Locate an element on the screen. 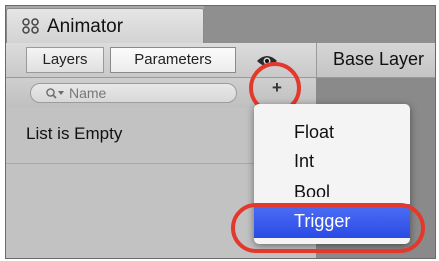 This screenshot has height=261, width=439. layer-name: Base Layer is located at coordinates (379, 59).